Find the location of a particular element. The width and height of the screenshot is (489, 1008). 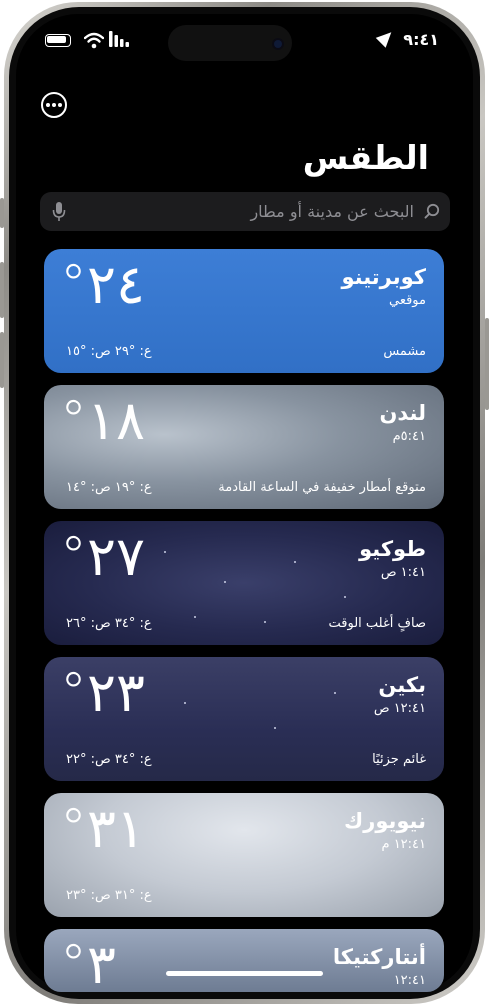

city-card: أنتاركتيكا ١٢:٤١ °٣_ is located at coordinates (244, 960).